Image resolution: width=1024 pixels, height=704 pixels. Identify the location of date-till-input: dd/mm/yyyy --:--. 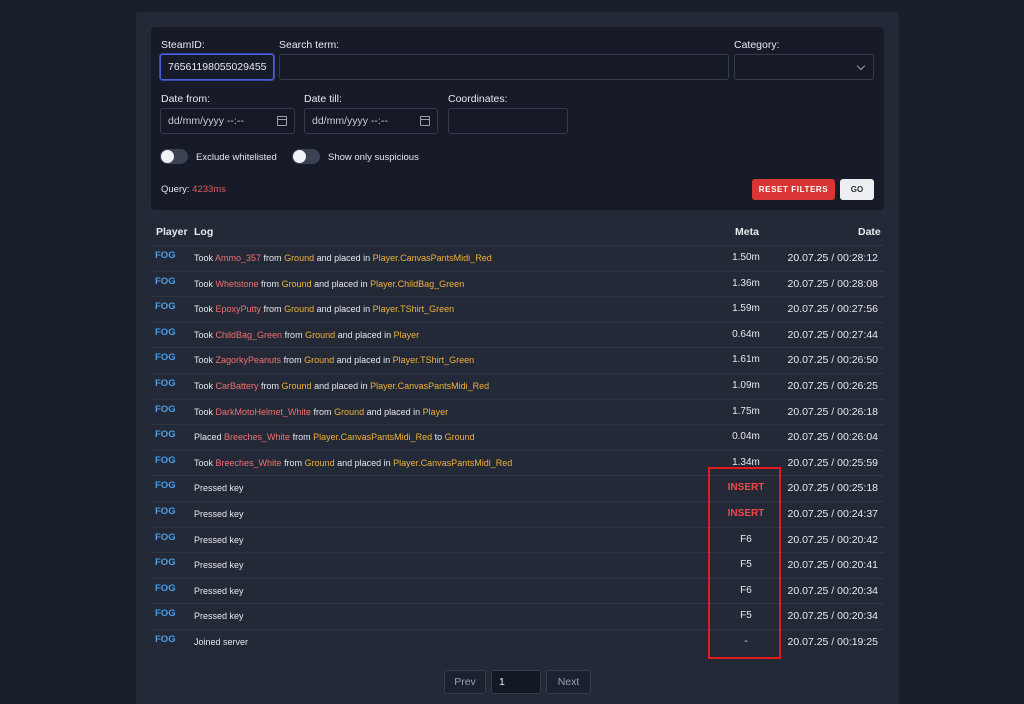
(371, 121).